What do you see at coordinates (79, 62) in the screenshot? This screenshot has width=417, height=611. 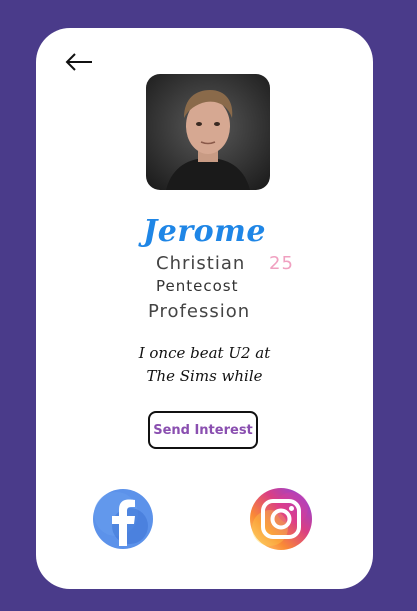 I see `back-arrow-icon` at bounding box center [79, 62].